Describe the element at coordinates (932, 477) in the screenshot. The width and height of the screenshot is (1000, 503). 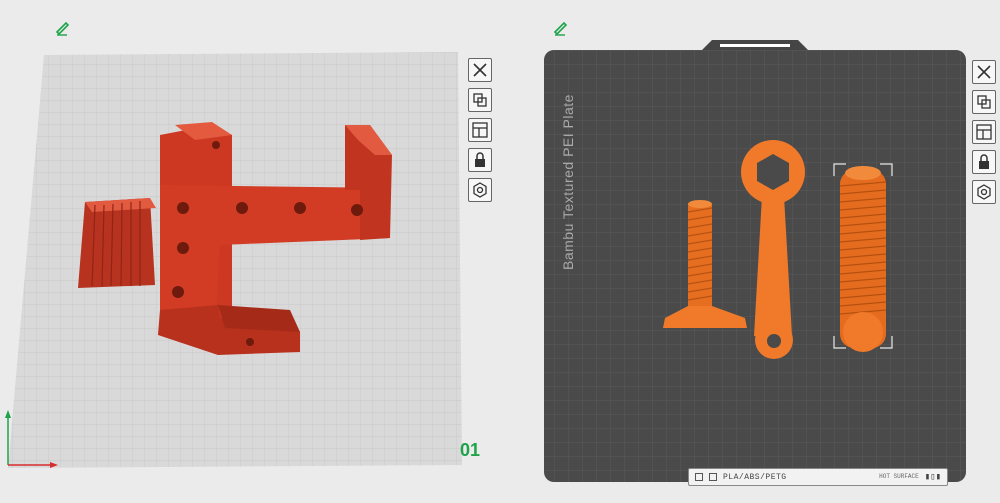
I see `warning-icon: ▮▯▮` at that location.